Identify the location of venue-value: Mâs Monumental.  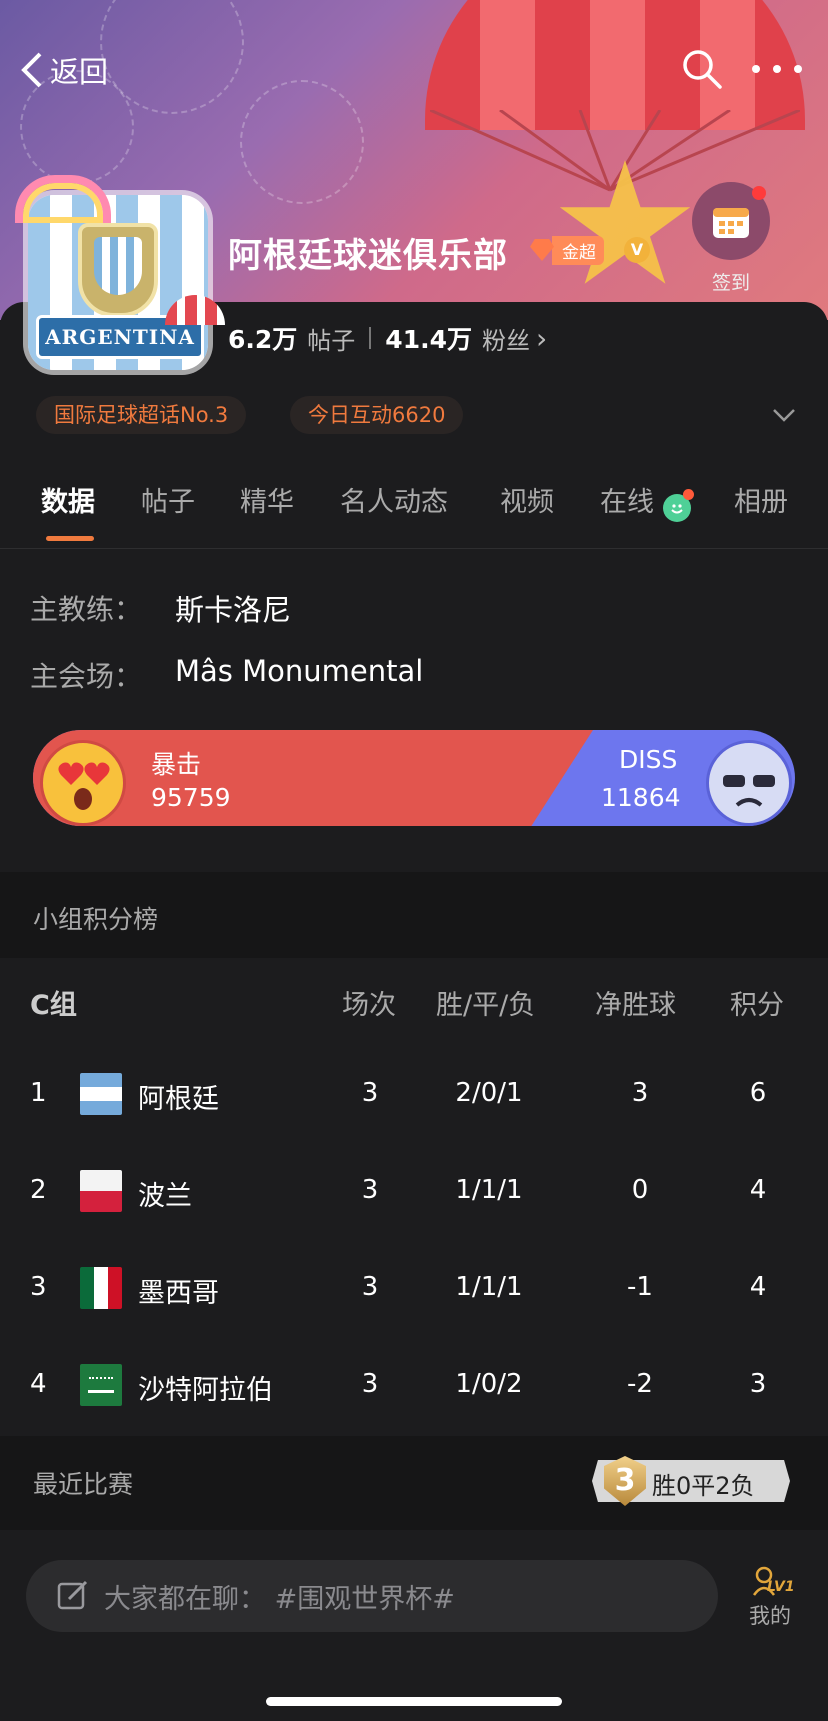
(299, 671).